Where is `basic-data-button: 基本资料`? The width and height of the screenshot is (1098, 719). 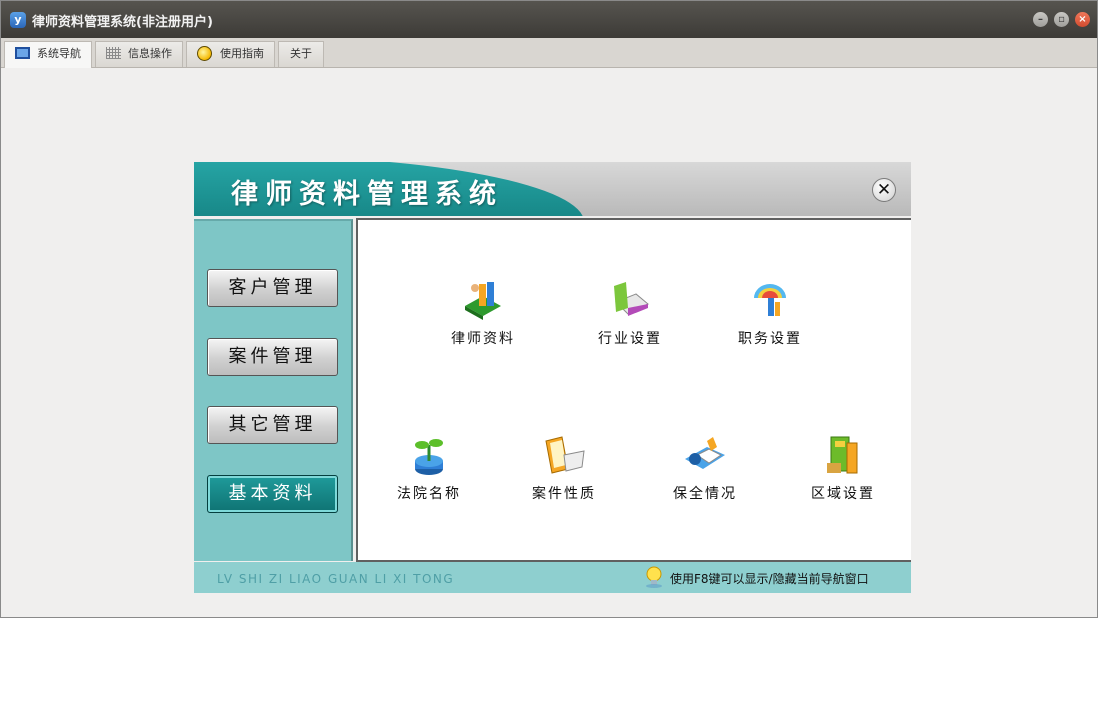 basic-data-button: 基本资料 is located at coordinates (272, 494).